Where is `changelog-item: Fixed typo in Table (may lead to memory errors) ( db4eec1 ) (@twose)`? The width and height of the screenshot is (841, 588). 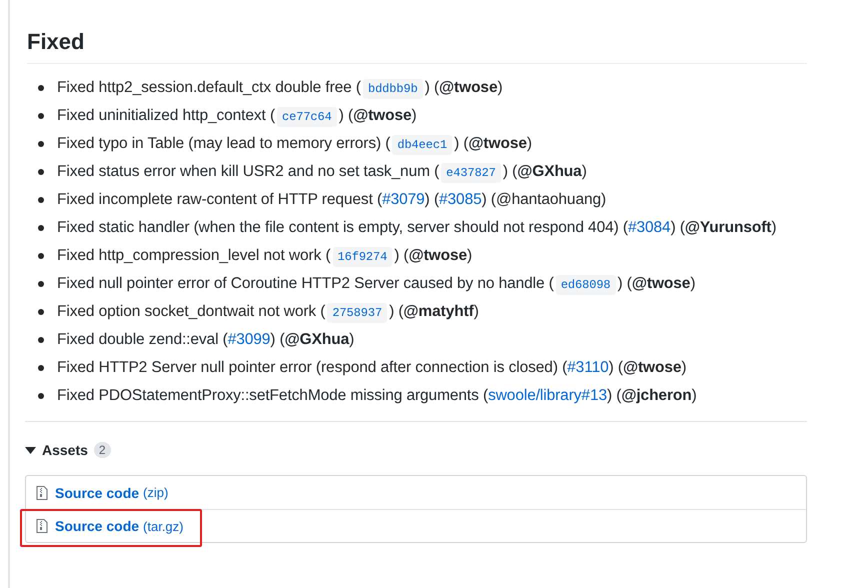
changelog-item: Fixed typo in Table (may lead to memory errors) ( db4eec1 ) (@twose) is located at coordinates (294, 144).